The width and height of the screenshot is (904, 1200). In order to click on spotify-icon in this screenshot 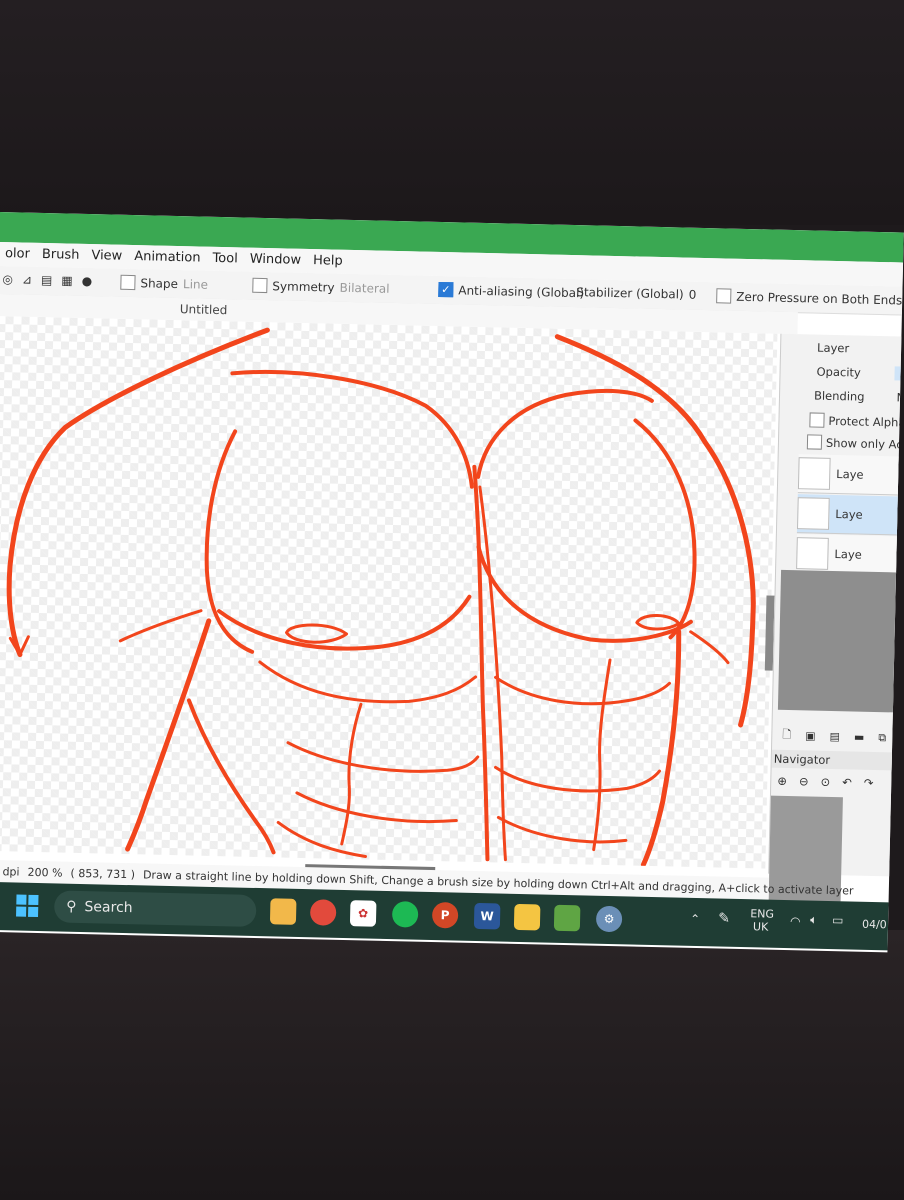, I will do `click(405, 914)`.